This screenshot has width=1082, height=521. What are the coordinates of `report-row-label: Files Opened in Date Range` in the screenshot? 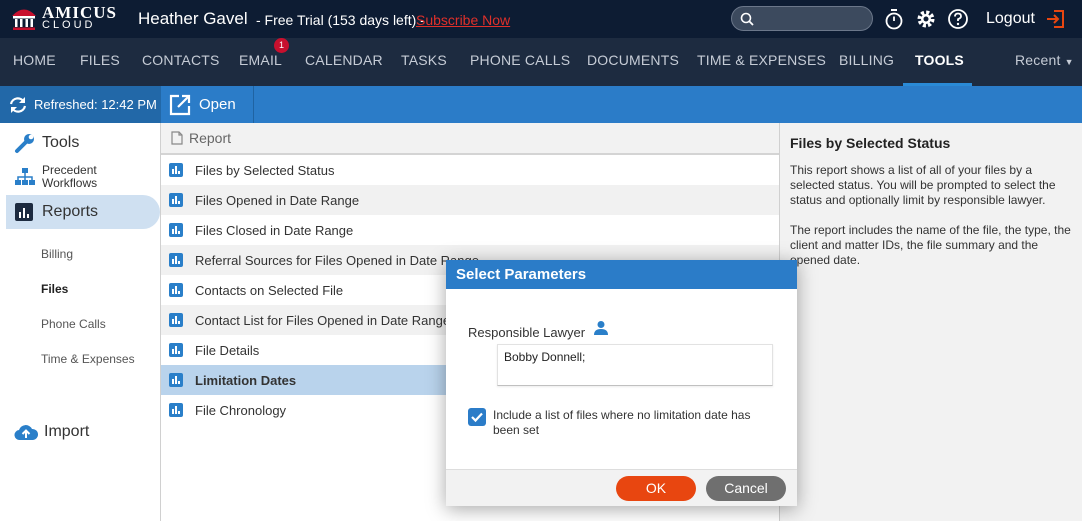 It's located at (277, 200).